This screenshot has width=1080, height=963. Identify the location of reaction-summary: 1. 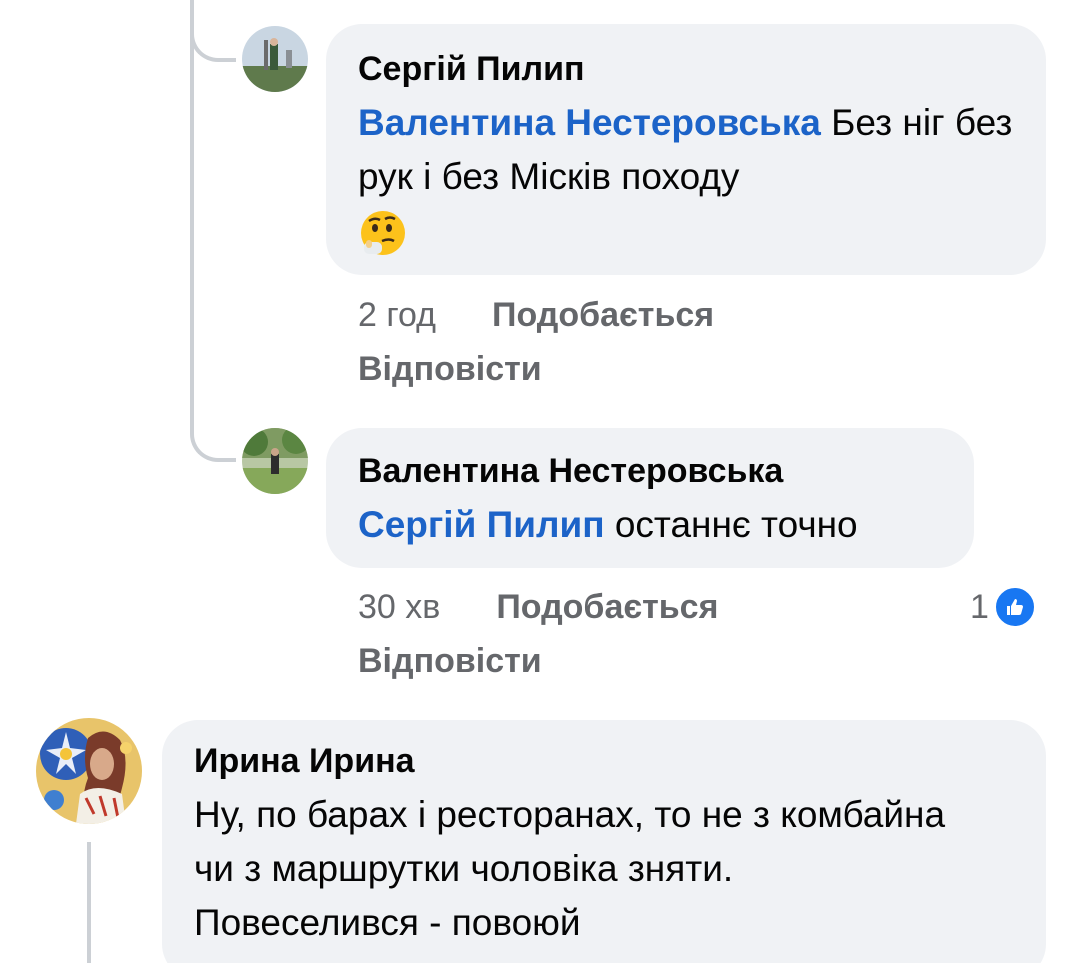
(1003, 607).